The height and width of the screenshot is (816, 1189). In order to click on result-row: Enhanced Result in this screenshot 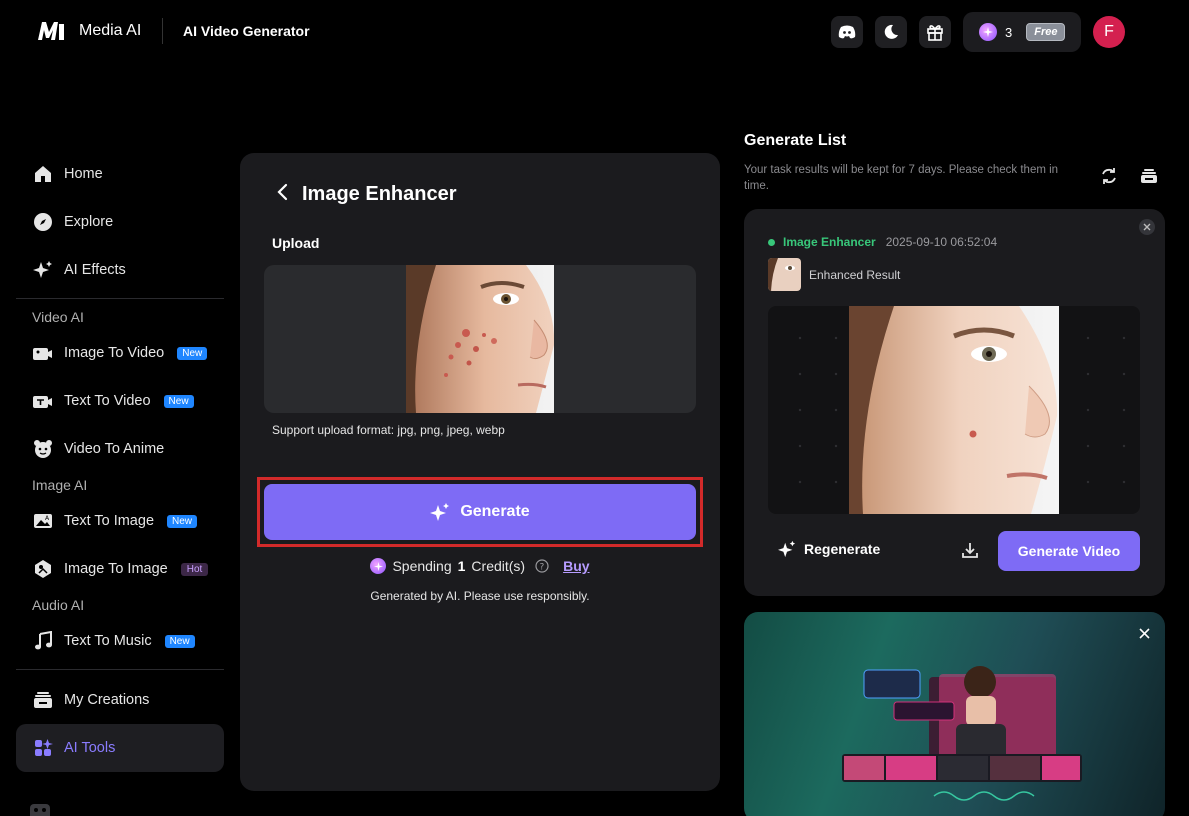, I will do `click(834, 274)`.